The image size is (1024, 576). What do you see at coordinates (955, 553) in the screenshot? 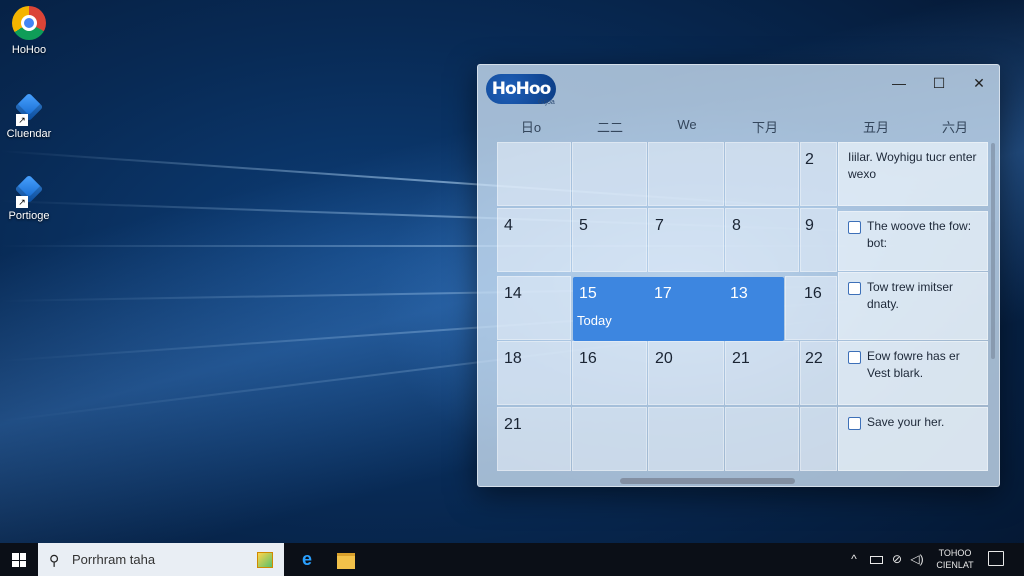
I see `clock-line-1: TOHOO` at bounding box center [955, 553].